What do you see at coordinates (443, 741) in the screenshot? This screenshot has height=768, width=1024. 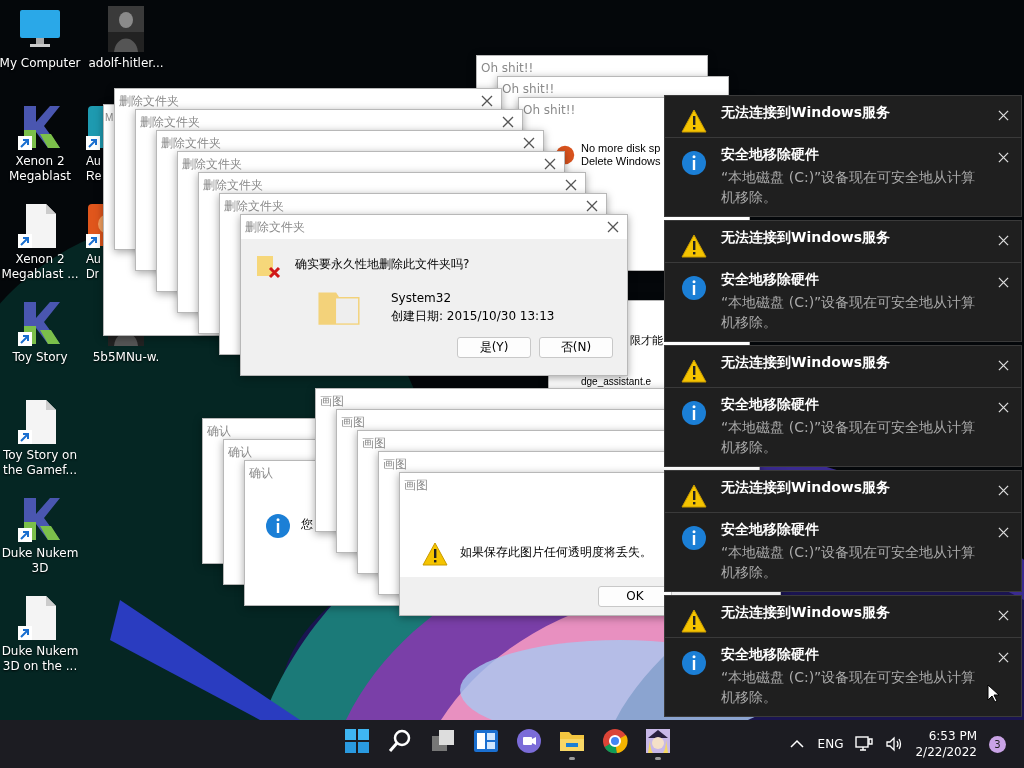 I see `task-view-icon` at bounding box center [443, 741].